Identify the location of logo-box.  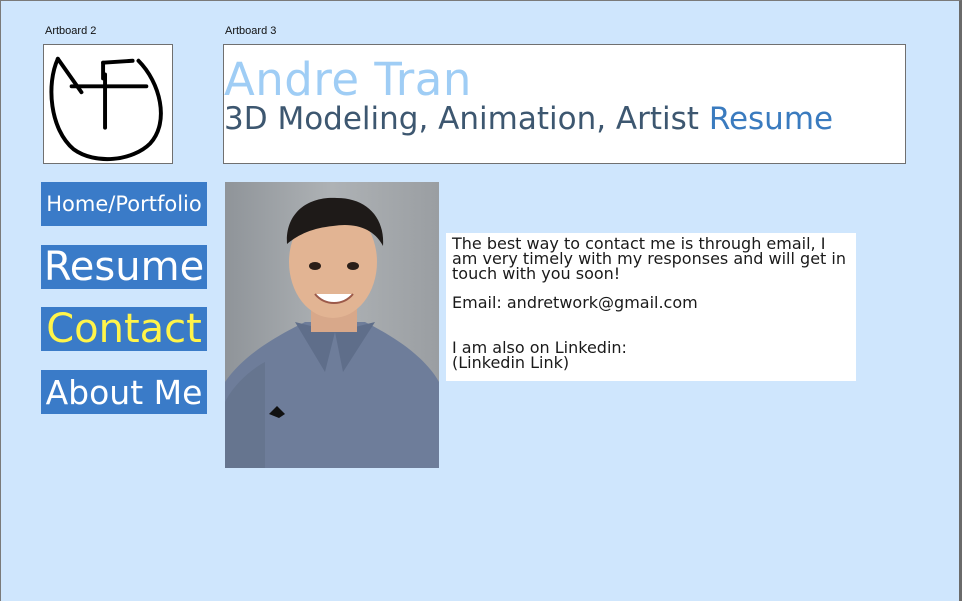
(108, 104).